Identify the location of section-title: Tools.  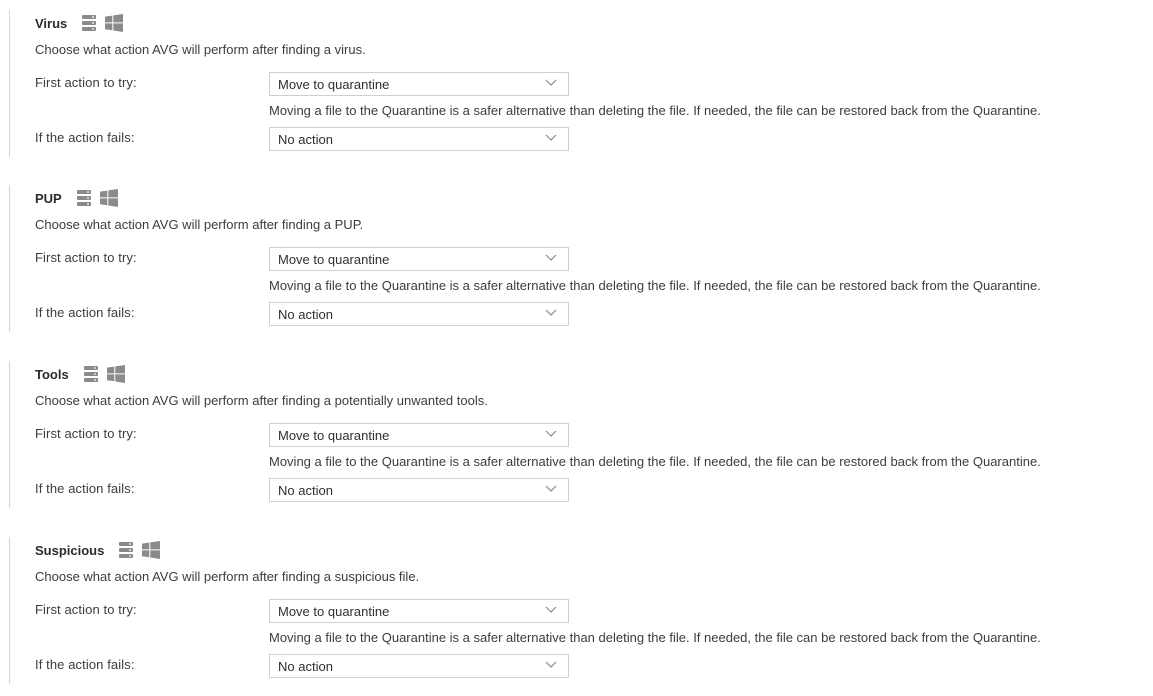
(52, 374).